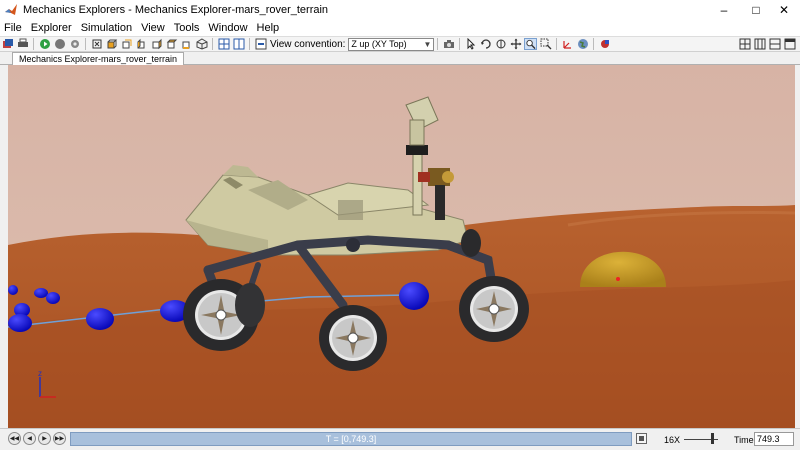 This screenshot has width=800, height=450. What do you see at coordinates (744, 44) in the screenshot?
I see `layout-grid-icon` at bounding box center [744, 44].